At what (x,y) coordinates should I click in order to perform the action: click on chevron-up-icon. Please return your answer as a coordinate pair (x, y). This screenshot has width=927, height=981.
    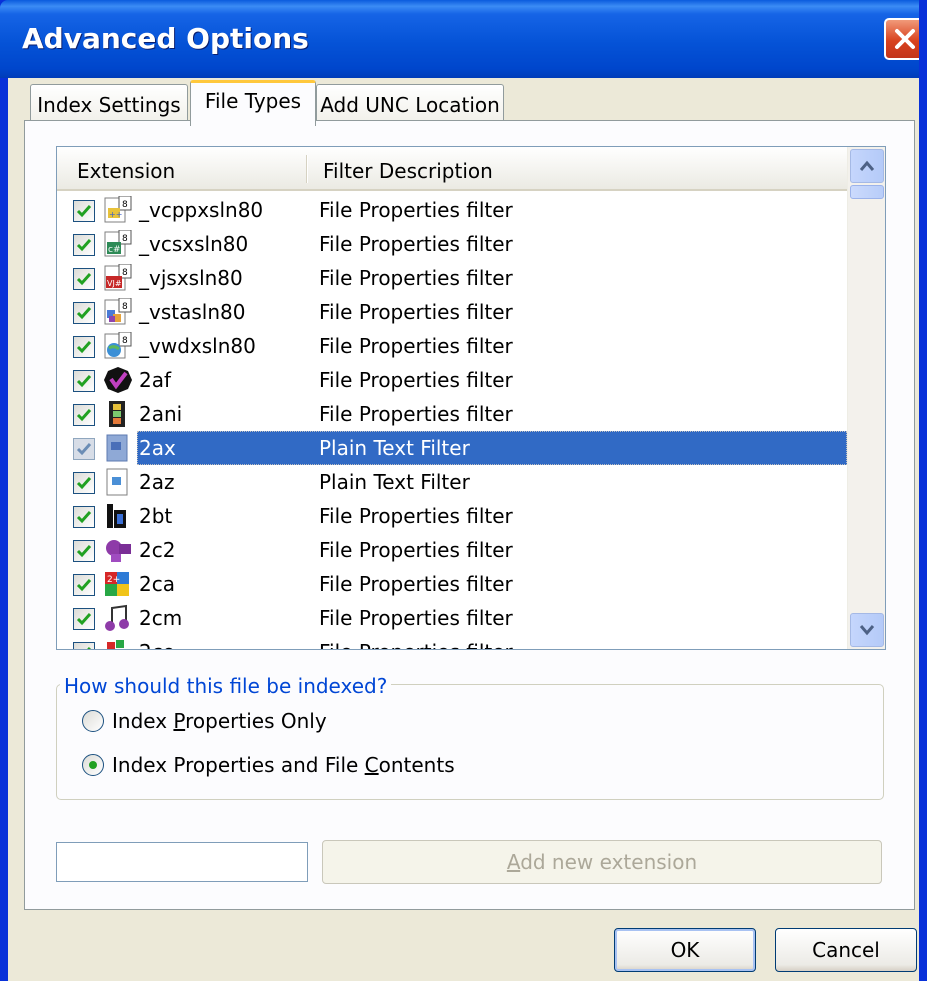
    Looking at the image, I should click on (867, 165).